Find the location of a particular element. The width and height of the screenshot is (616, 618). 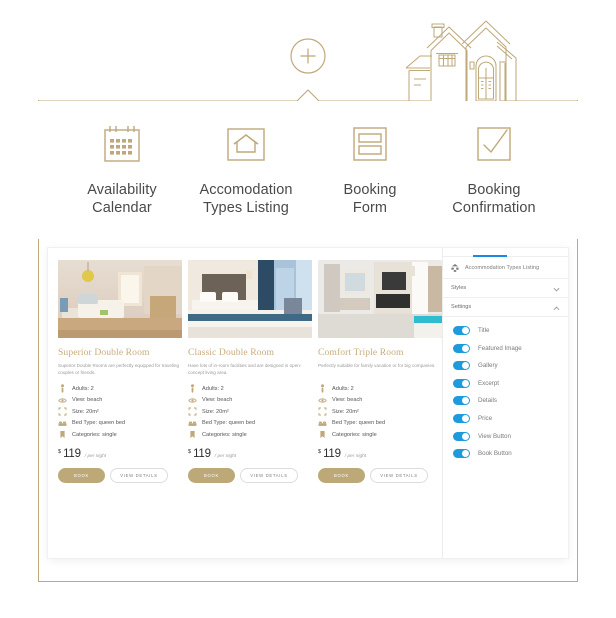

accordion-label: Styles is located at coordinates (459, 288).